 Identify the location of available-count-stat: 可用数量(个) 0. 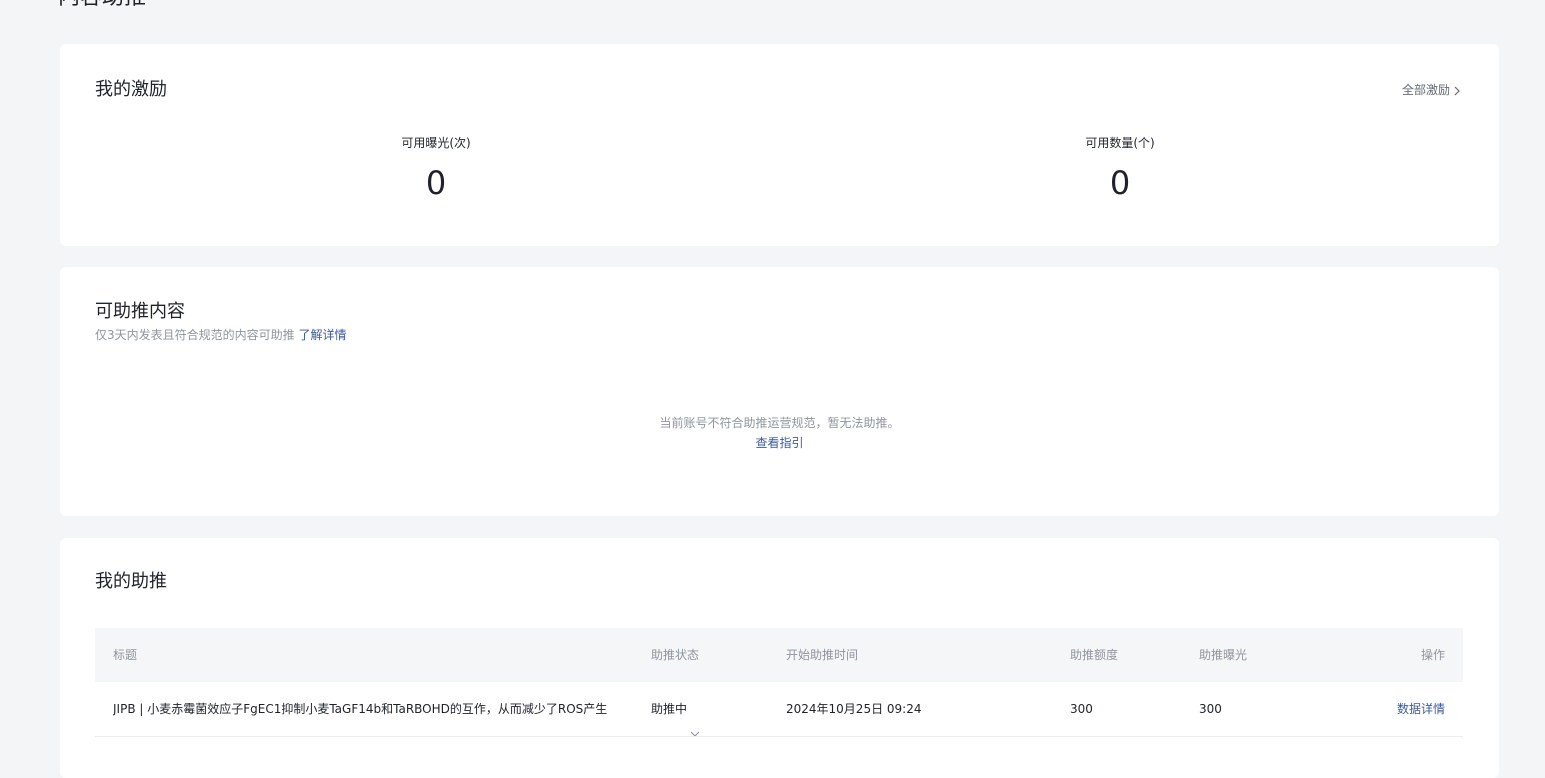
(1120, 169).